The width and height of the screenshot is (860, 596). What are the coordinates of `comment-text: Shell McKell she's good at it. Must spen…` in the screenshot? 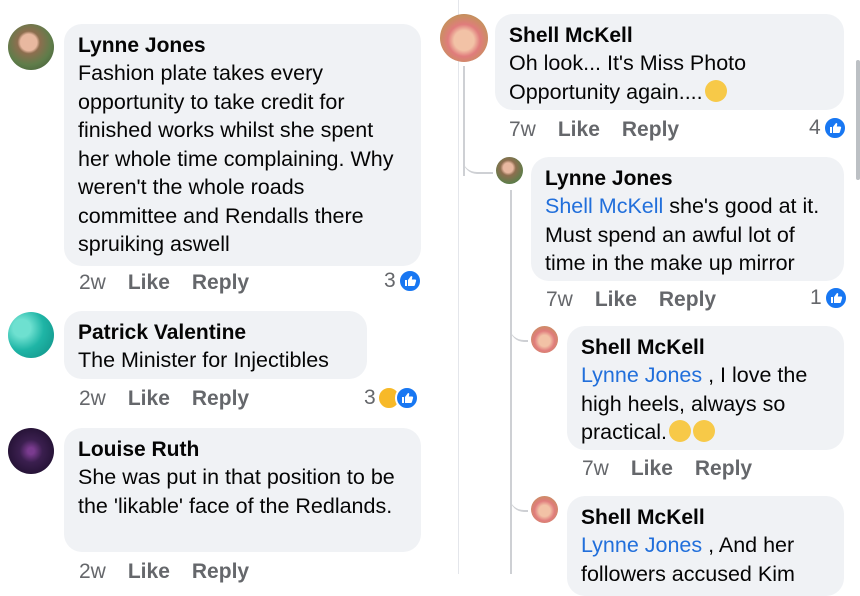 It's located at (687, 235).